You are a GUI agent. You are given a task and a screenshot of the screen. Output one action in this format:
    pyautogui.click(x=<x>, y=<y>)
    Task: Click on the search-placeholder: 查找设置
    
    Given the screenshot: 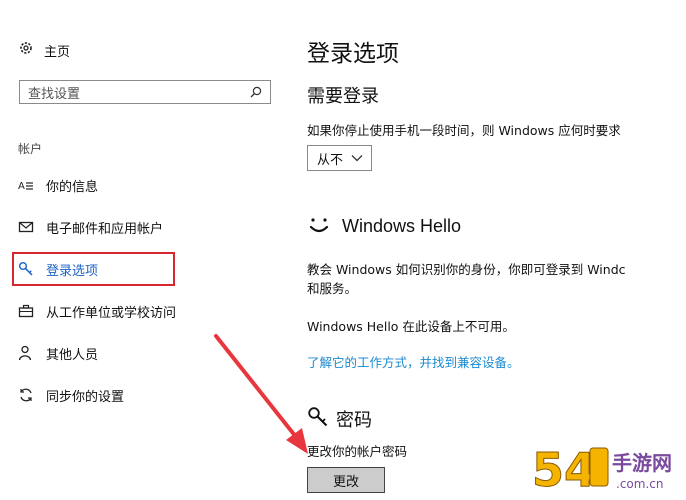 What is the action you would take?
    pyautogui.click(x=54, y=94)
    